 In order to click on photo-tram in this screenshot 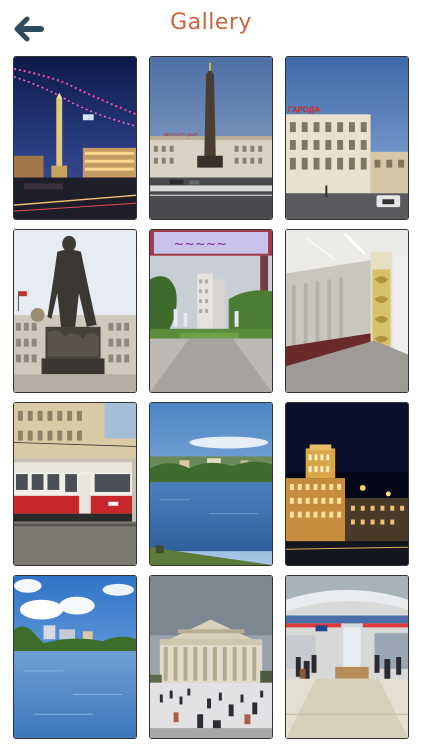, I will do `click(75, 484)`.